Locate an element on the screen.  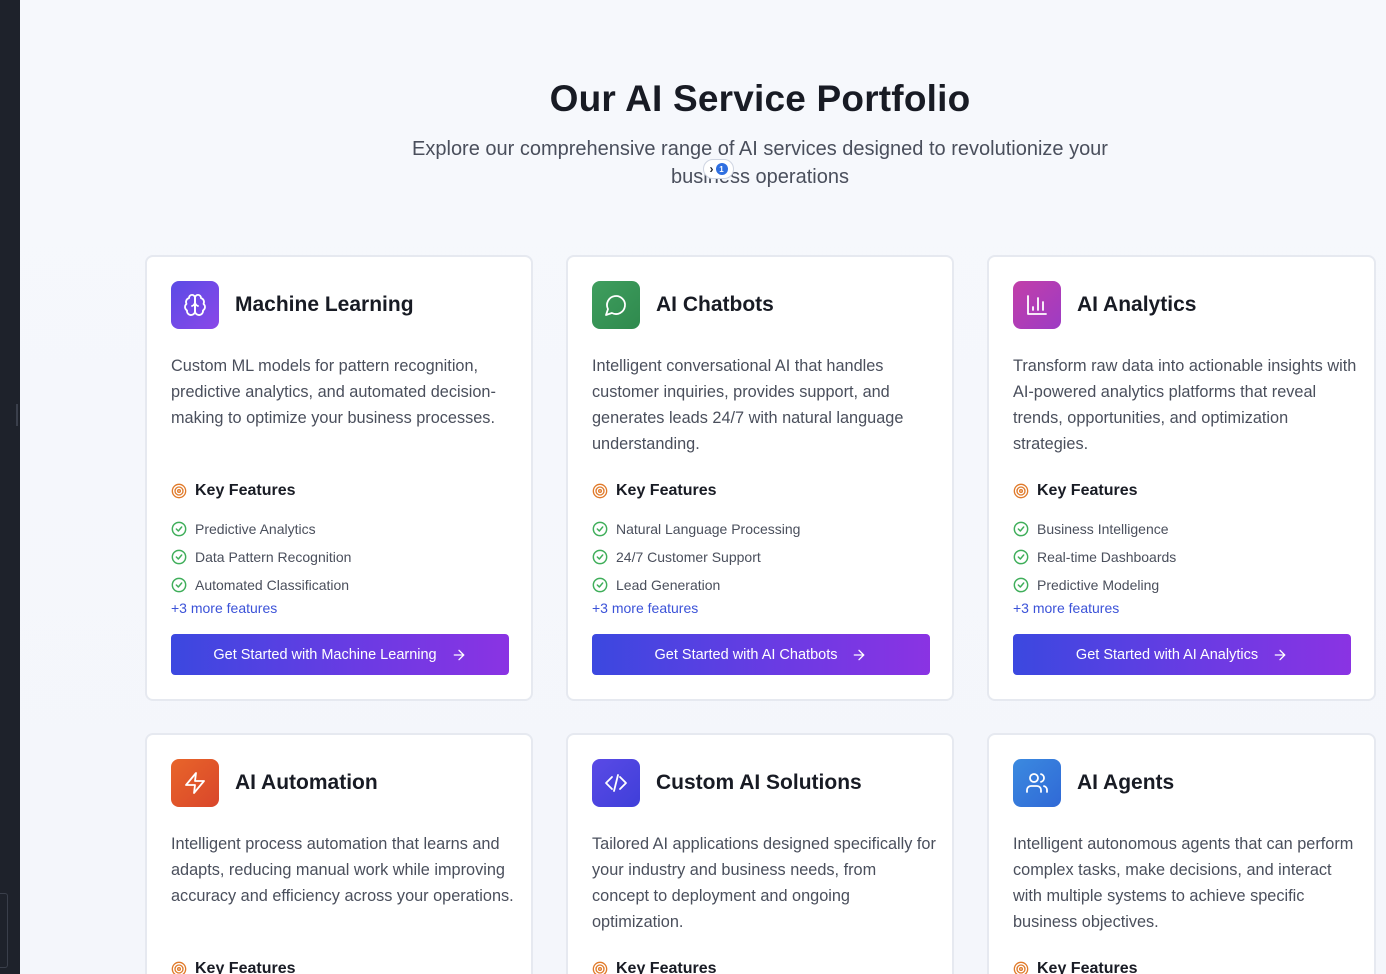
card-title: Machine Learning is located at coordinates (324, 304).